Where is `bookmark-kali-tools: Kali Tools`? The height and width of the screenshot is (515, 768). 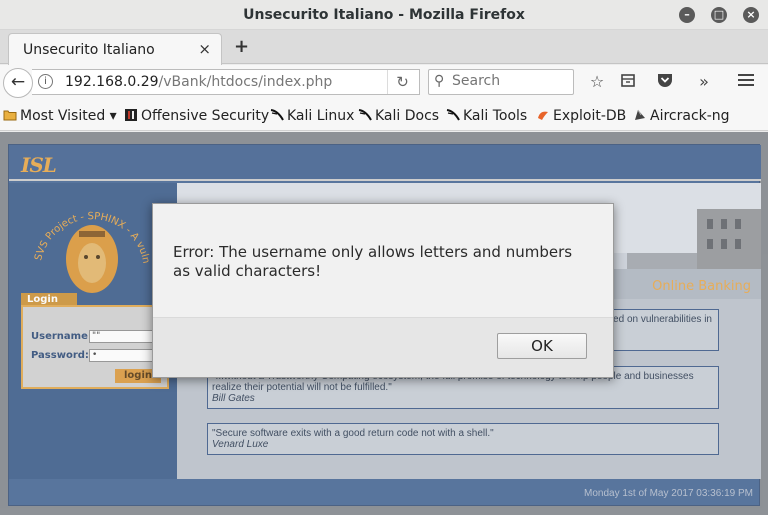 bookmark-kali-tools: Kali Tools is located at coordinates (486, 116).